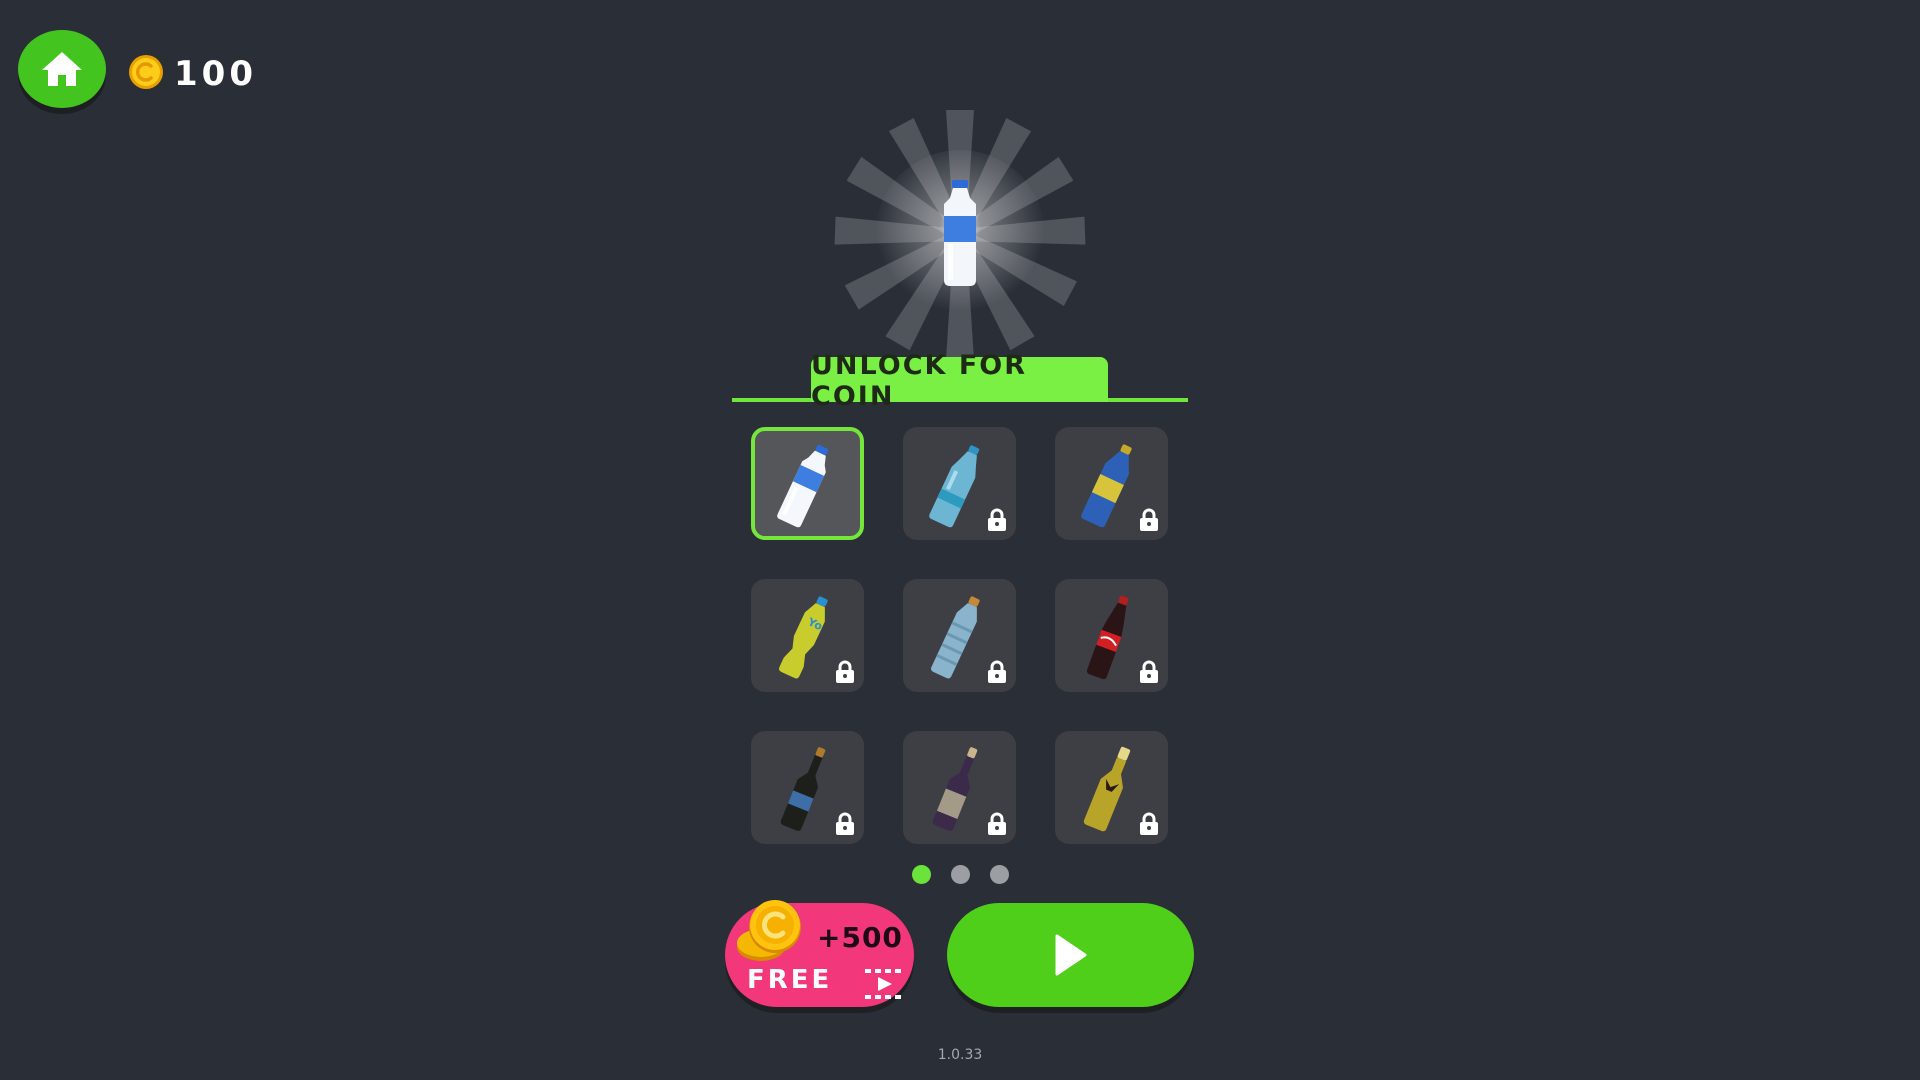  Describe the element at coordinates (883, 984) in the screenshot. I see `video-icon` at that location.